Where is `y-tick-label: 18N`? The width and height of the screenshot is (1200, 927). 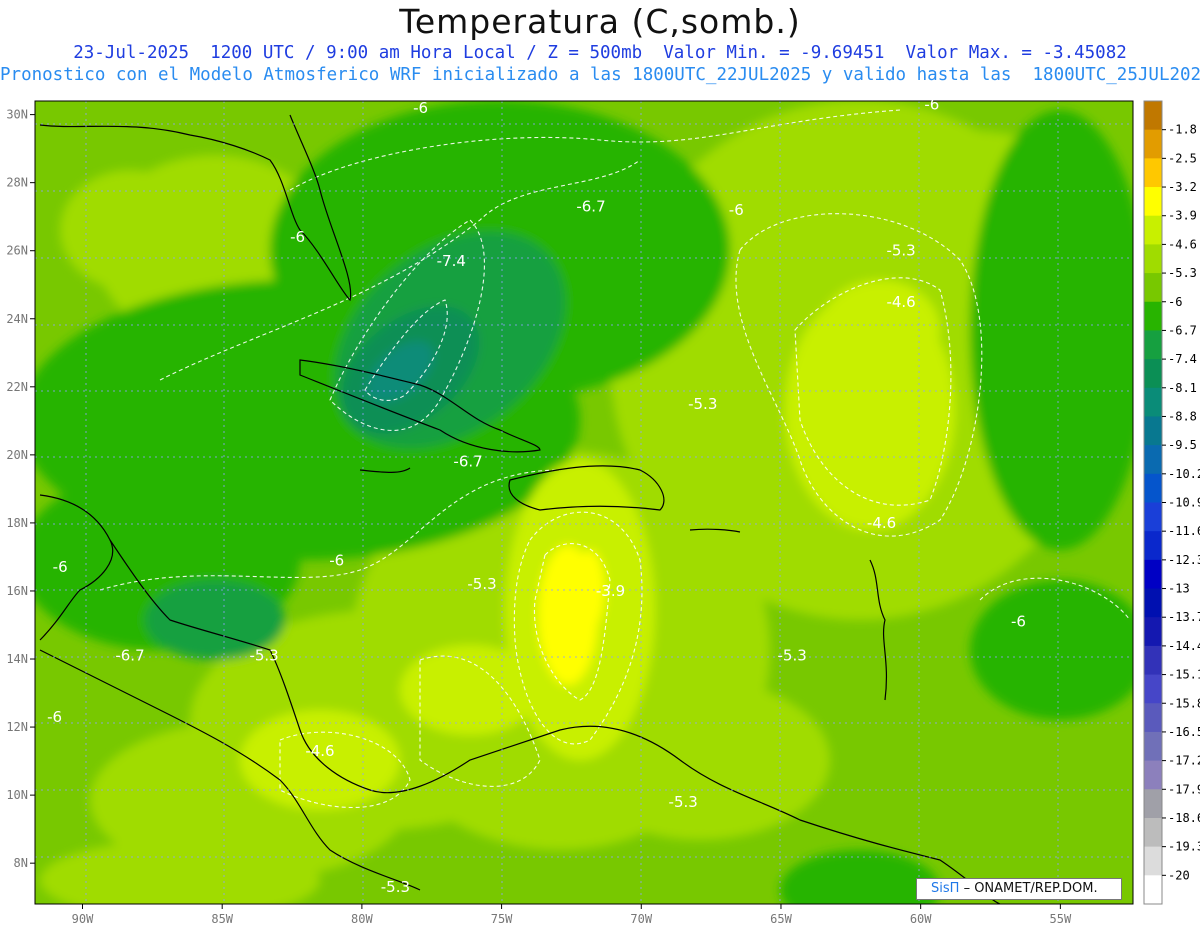 y-tick-label: 18N is located at coordinates (17, 523).